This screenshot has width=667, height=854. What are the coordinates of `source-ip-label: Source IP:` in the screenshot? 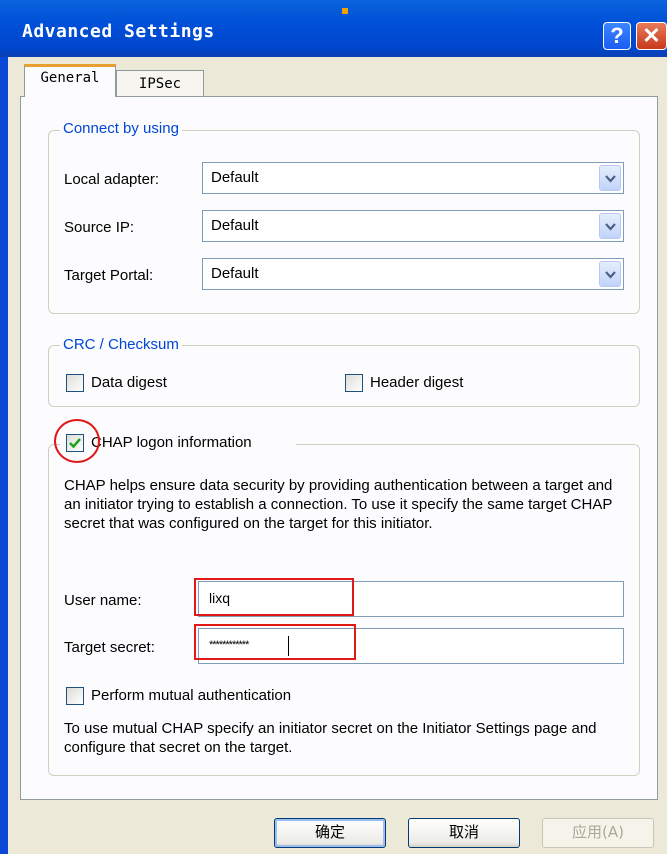 It's located at (99, 227).